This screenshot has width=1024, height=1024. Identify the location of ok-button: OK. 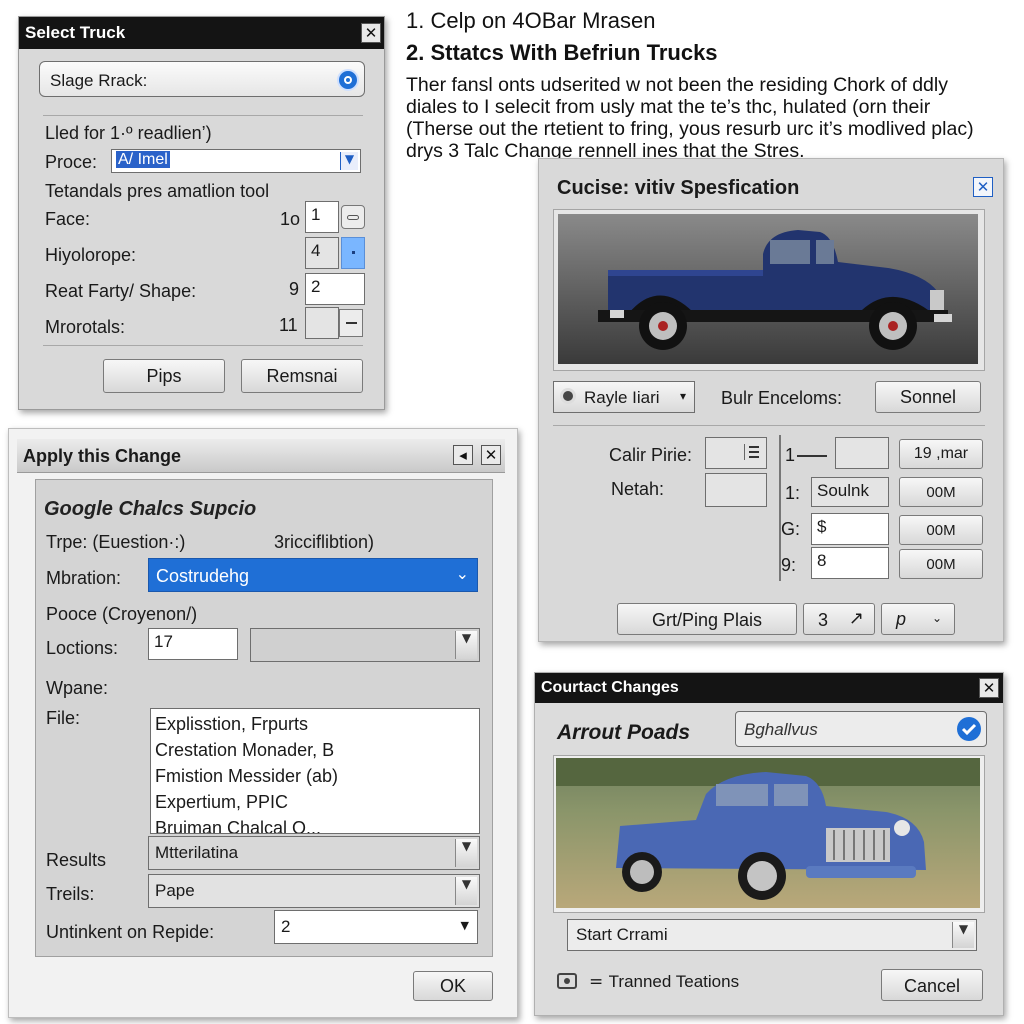
(453, 986).